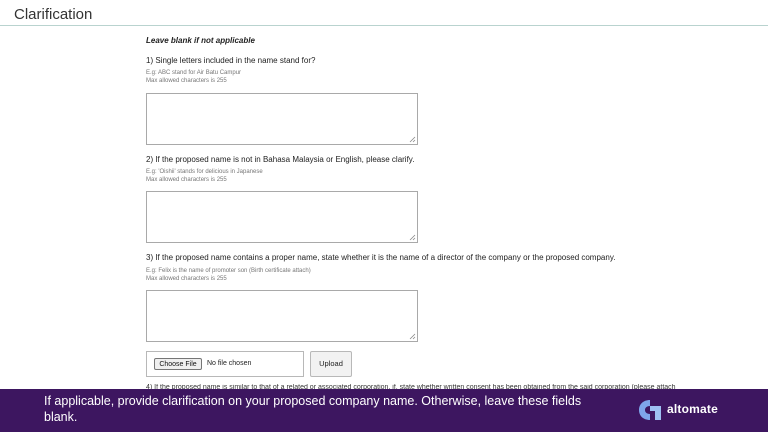  What do you see at coordinates (650, 410) in the screenshot?
I see `altomate-logo-icon` at bounding box center [650, 410].